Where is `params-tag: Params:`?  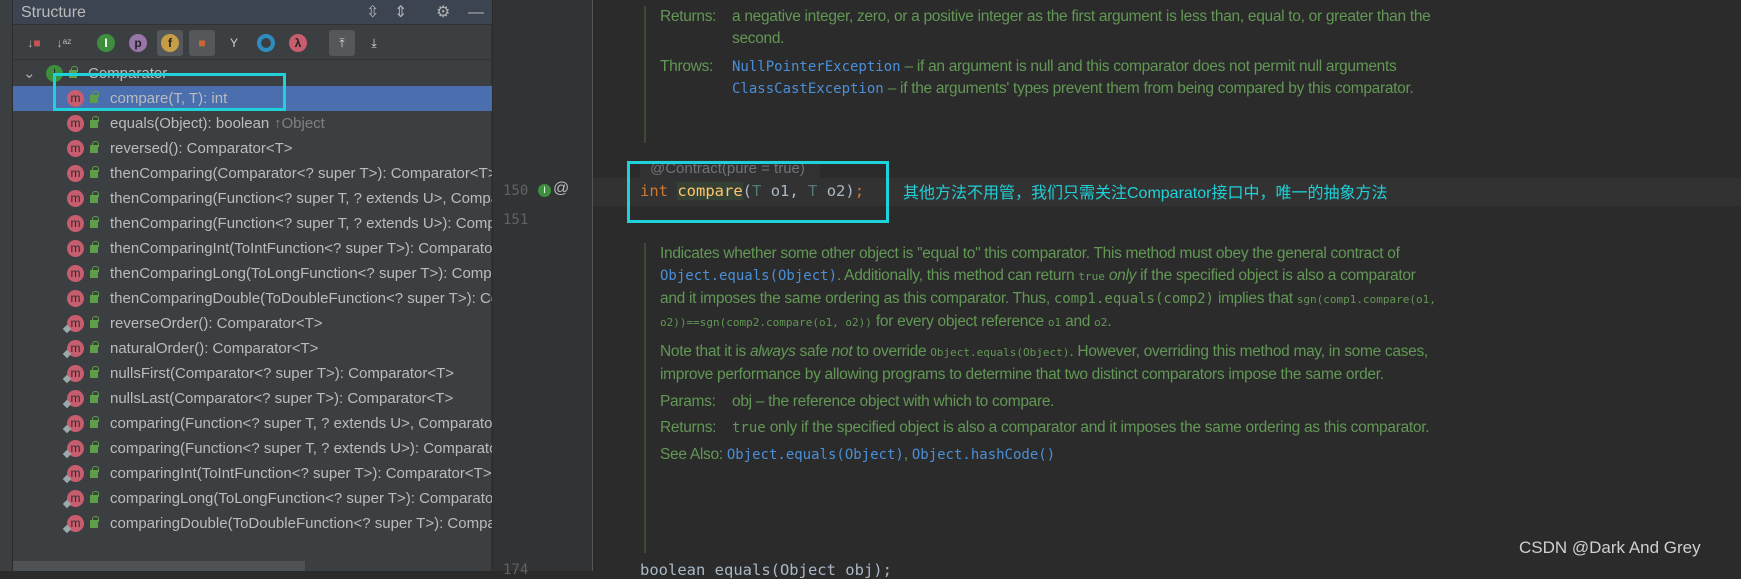
params-tag: Params: is located at coordinates (688, 401).